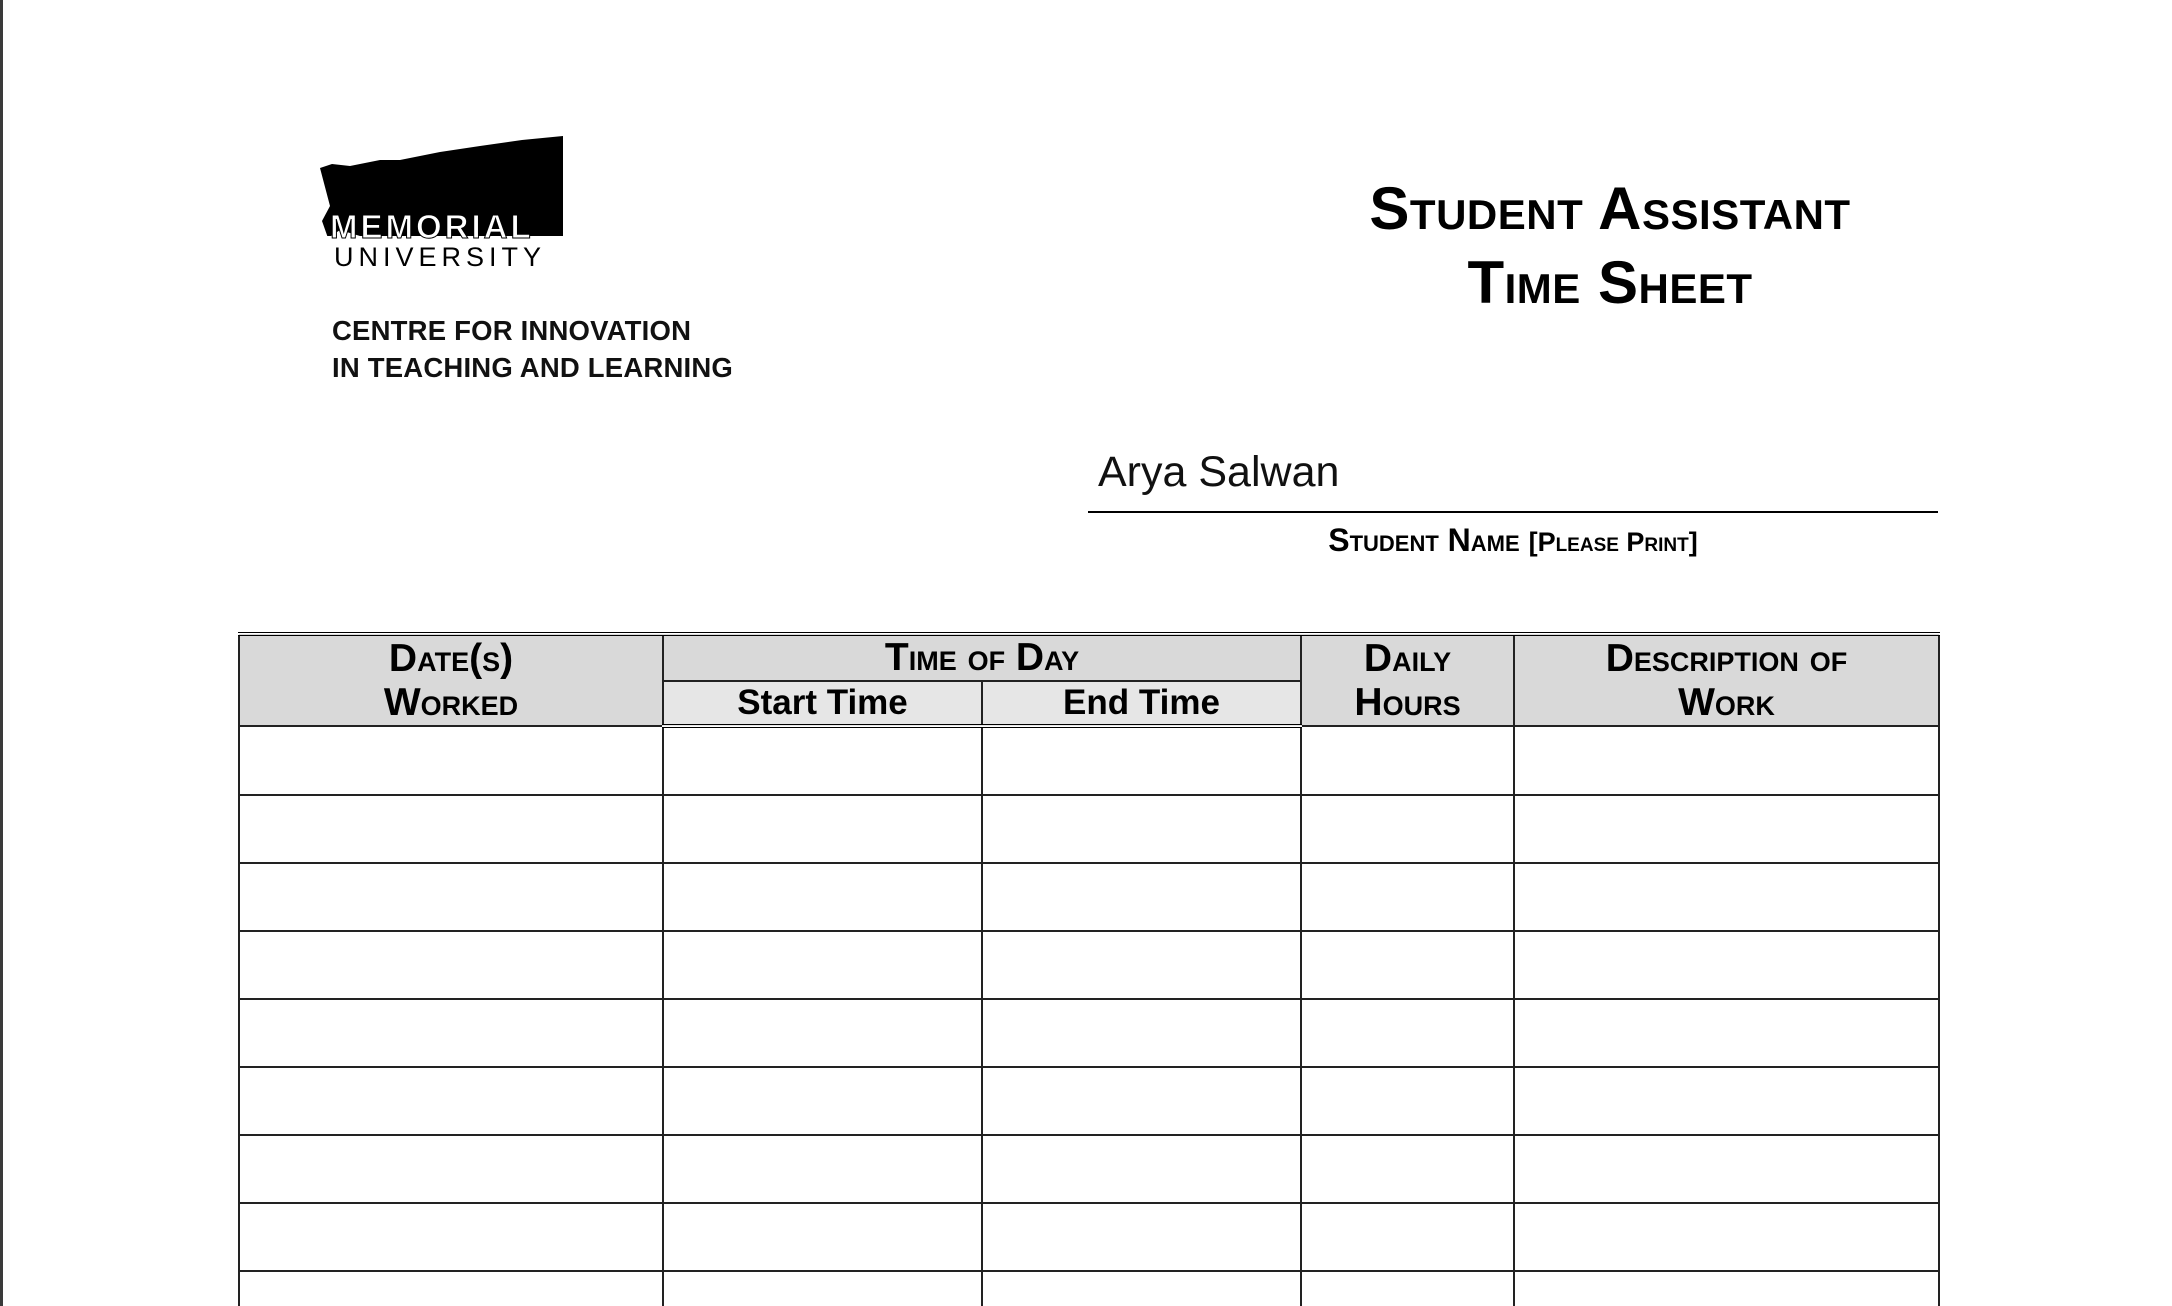  What do you see at coordinates (532, 367) in the screenshot?
I see `unit-name-line-2: IN TEACHING AND LEARNING` at bounding box center [532, 367].